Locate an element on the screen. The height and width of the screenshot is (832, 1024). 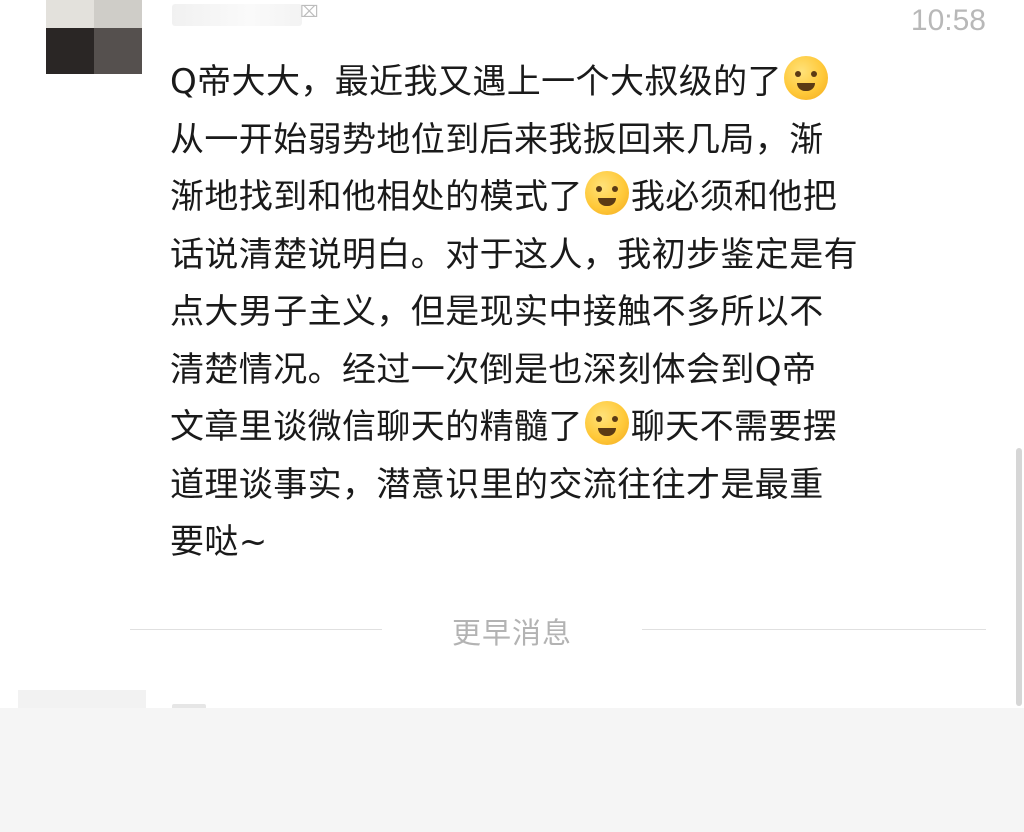
message-line: 点大男子主义，但是现实中接触不多所以不 is located at coordinates (580, 313).